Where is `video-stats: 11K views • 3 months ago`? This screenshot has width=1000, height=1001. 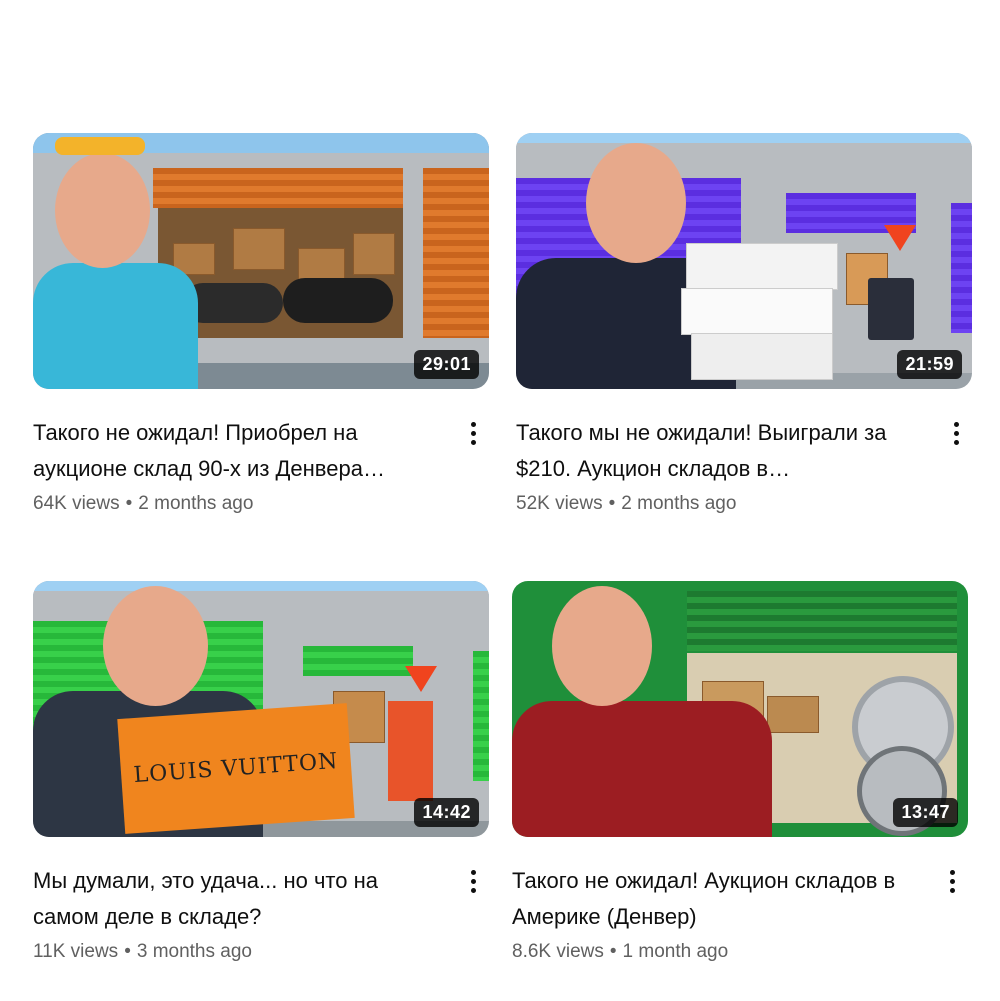
video-stats: 11K views • 3 months ago is located at coordinates (239, 952).